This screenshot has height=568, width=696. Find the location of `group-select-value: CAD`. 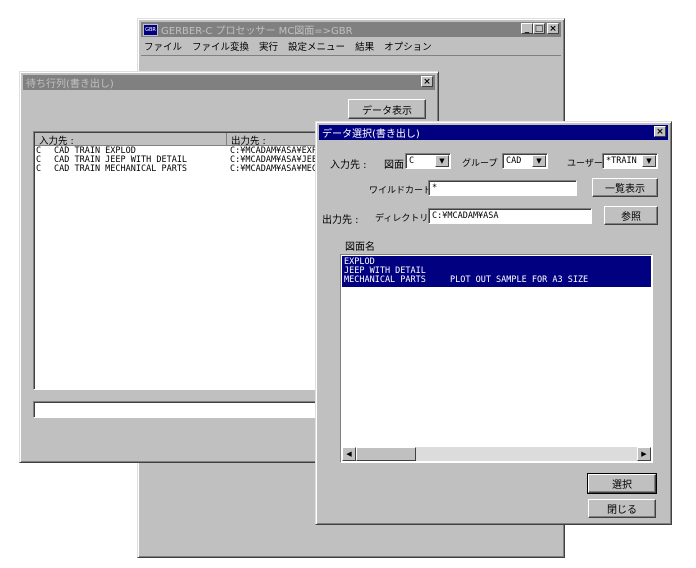

group-select-value: CAD is located at coordinates (514, 161).